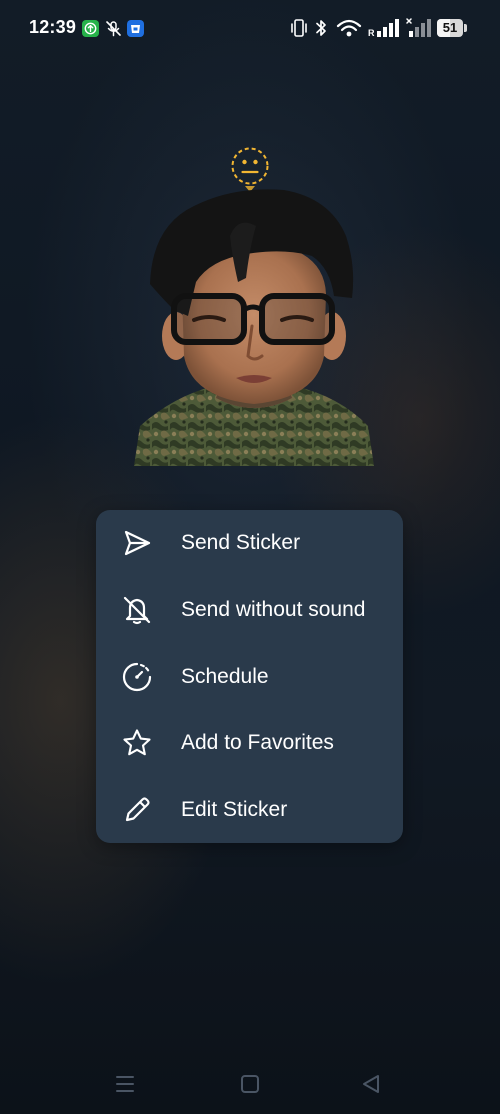 The height and width of the screenshot is (1114, 500). Describe the element at coordinates (137, 543) in the screenshot. I see `send-icon` at that location.